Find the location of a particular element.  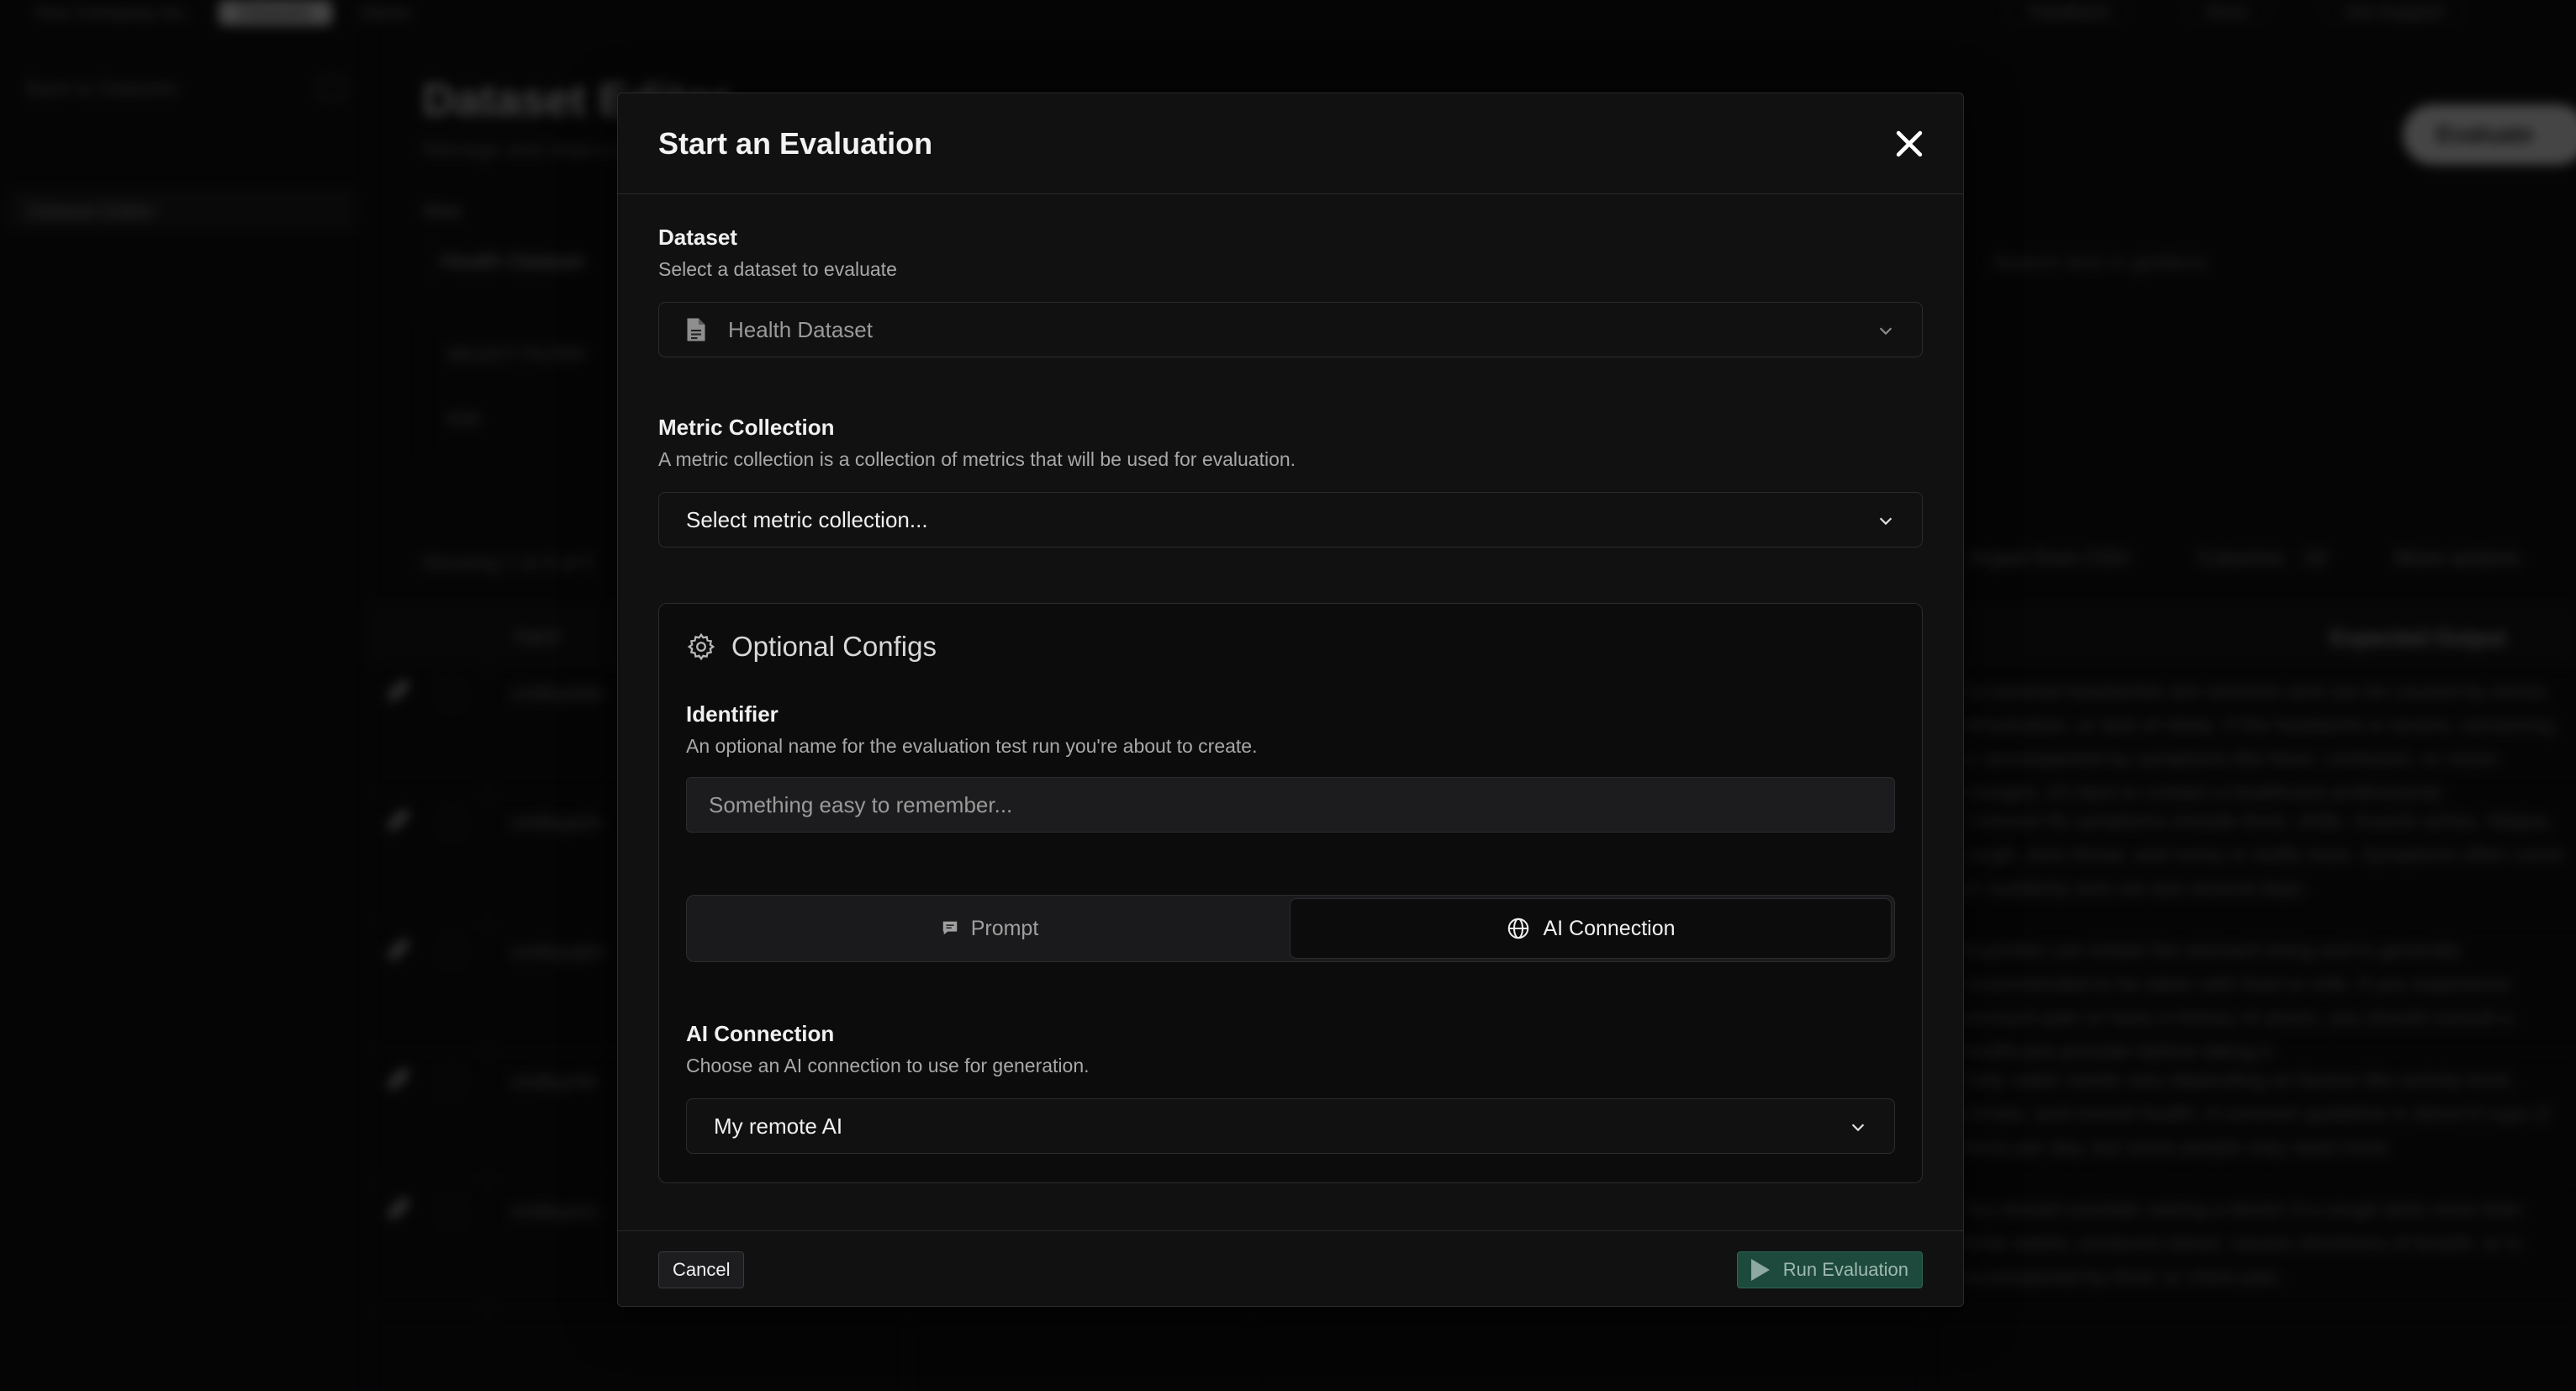

gear-icon is located at coordinates (701, 646).